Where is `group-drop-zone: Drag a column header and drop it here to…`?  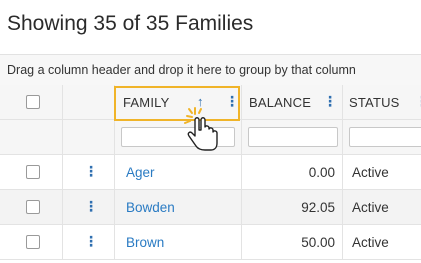
group-drop-zone: Drag a column header and drop it here to… is located at coordinates (210, 70).